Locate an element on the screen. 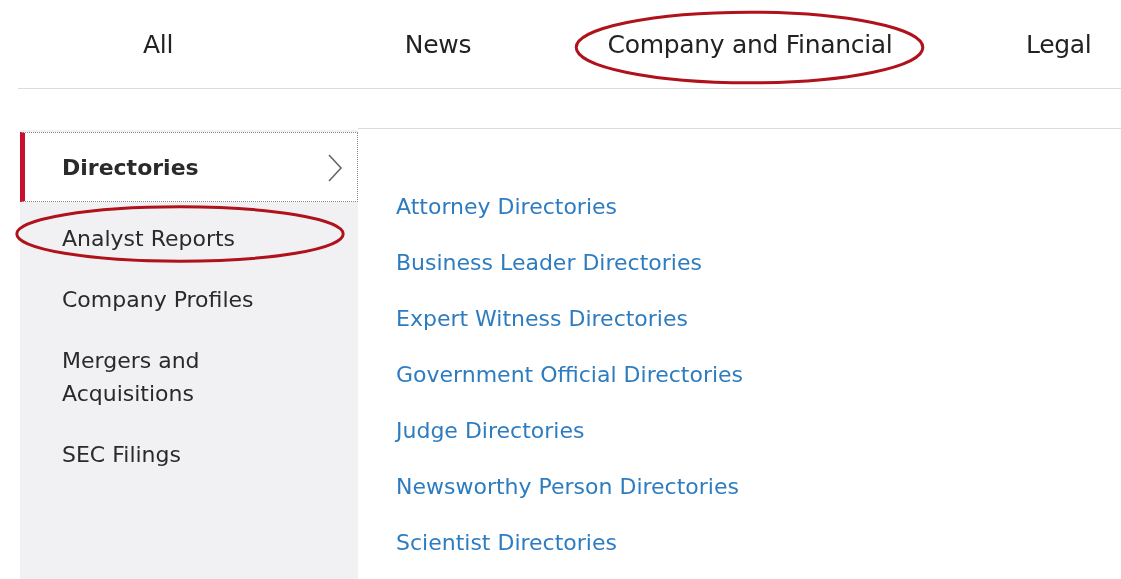 The height and width of the screenshot is (579, 1121). sidebar-item: Mergers and Acquisitions is located at coordinates (161, 377).